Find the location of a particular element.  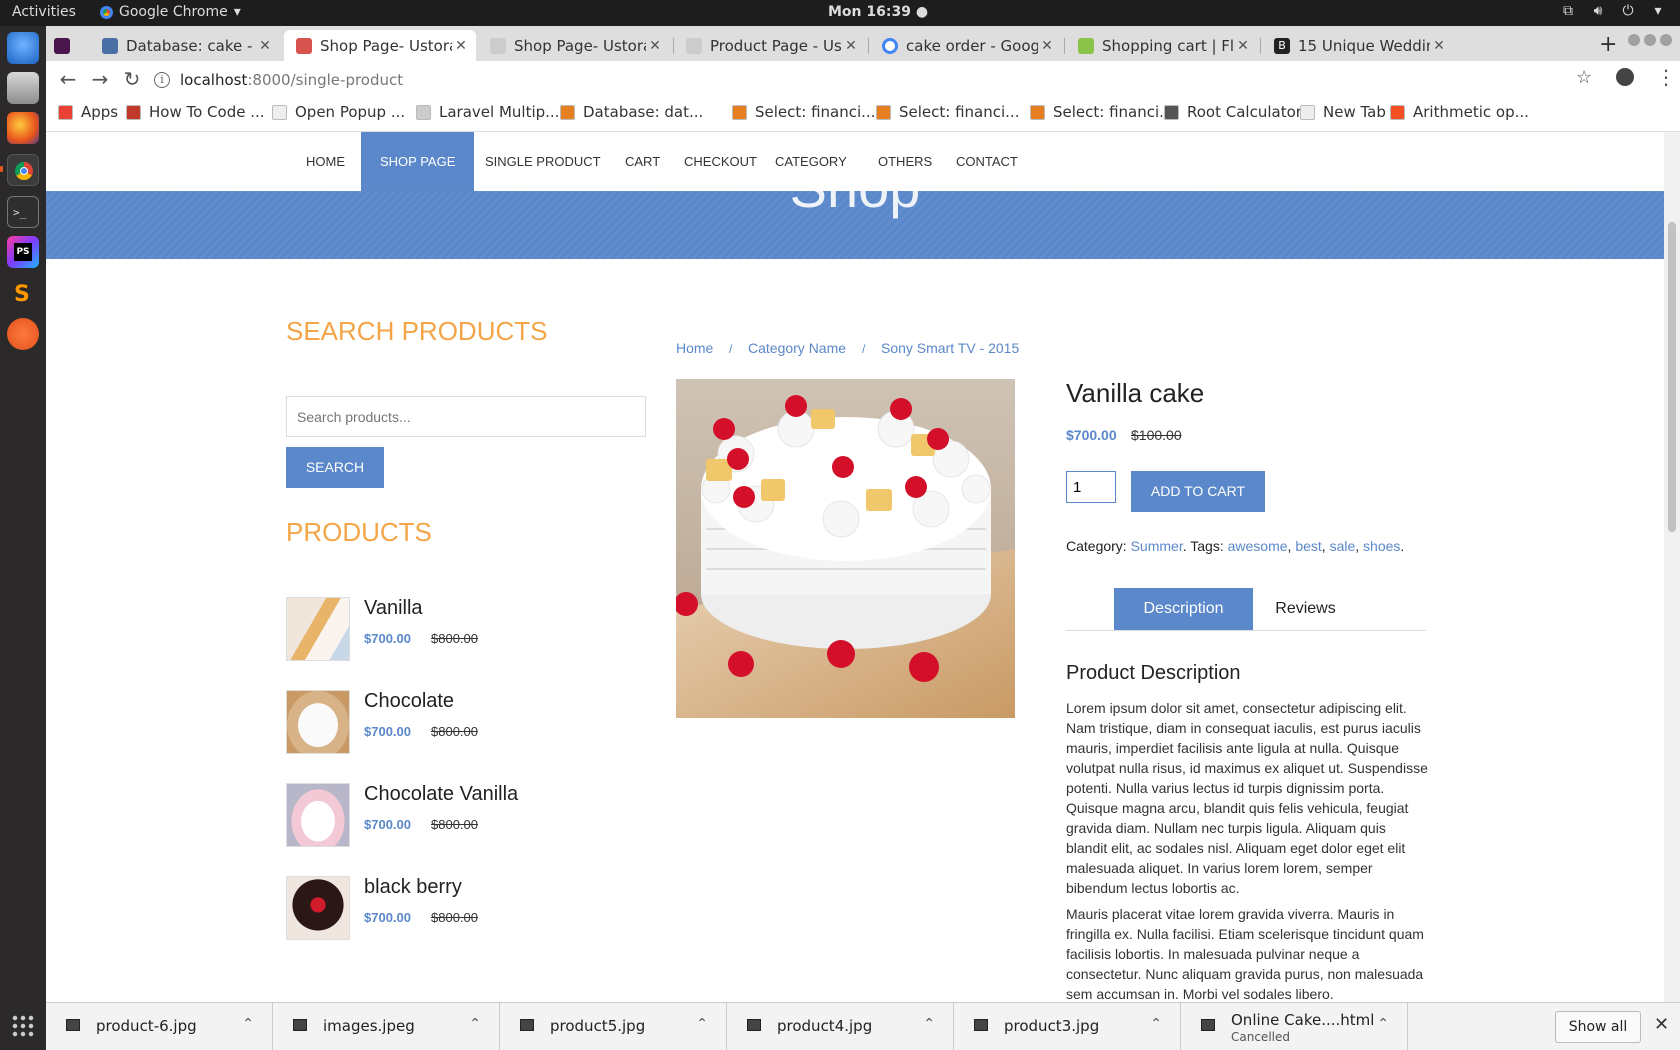

sublime-text-icon: S is located at coordinates (23, 292).